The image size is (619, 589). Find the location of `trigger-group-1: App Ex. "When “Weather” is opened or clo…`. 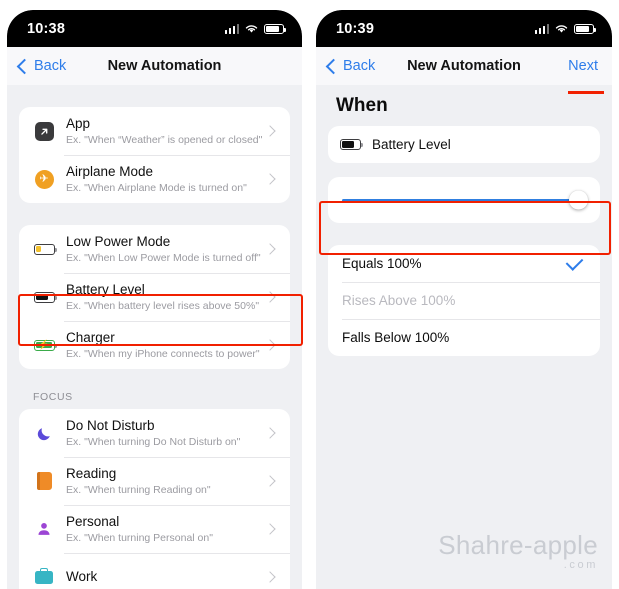

trigger-group-1: App Ex. "When “Weather” is opened or clo… is located at coordinates (154, 155).